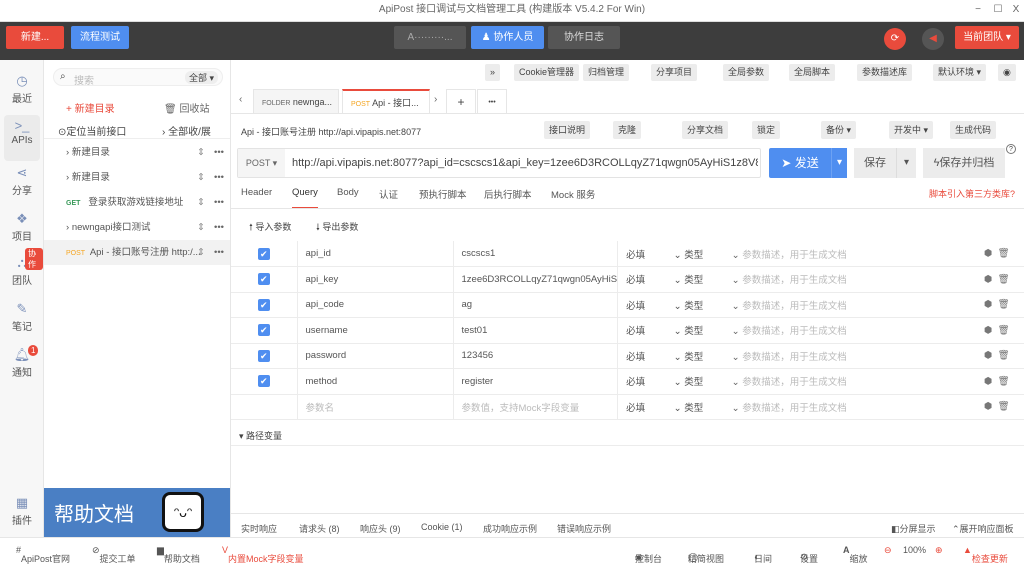 The height and width of the screenshot is (565, 1024). What do you see at coordinates (375, 356) in the screenshot?
I see `param-name-input: password` at bounding box center [375, 356].